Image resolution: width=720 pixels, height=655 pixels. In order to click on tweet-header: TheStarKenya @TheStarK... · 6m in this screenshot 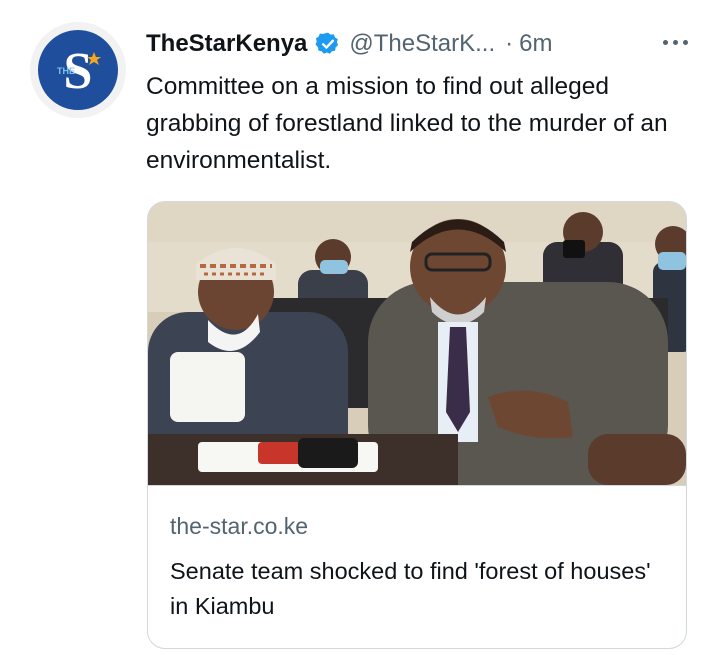, I will do `click(418, 44)`.